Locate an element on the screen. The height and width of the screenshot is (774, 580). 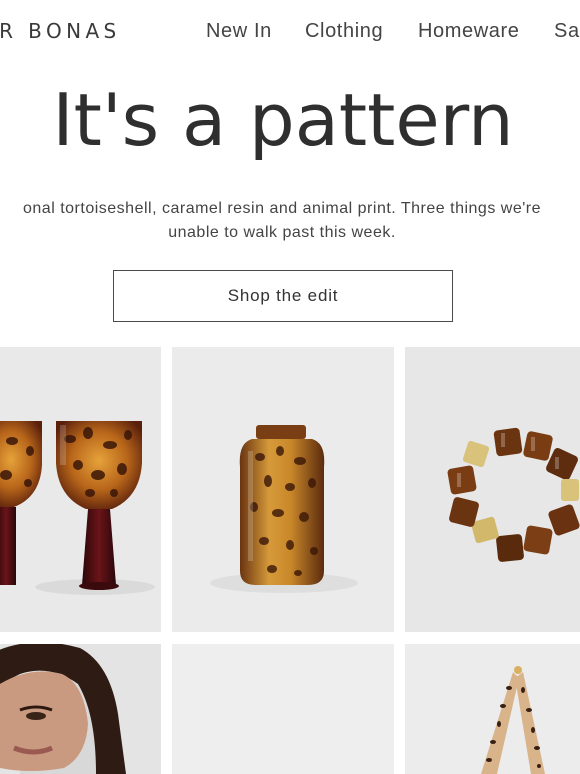
tortoiseshell-vase-image is located at coordinates (283, 489).